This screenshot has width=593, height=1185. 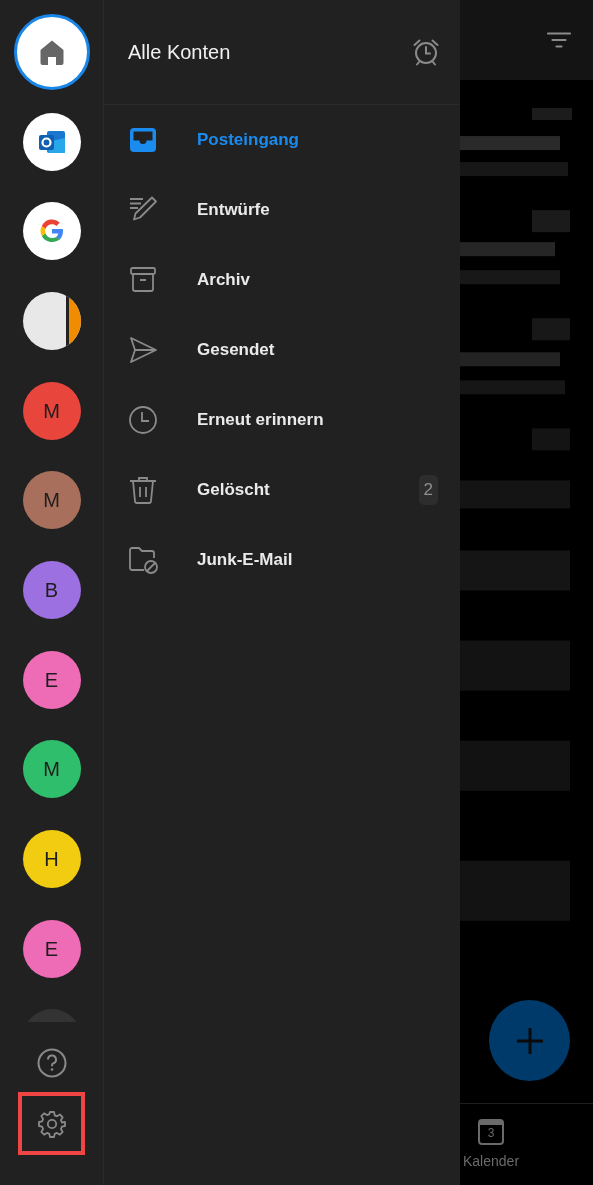 What do you see at coordinates (529, 1040) in the screenshot?
I see `plus-icon` at bounding box center [529, 1040].